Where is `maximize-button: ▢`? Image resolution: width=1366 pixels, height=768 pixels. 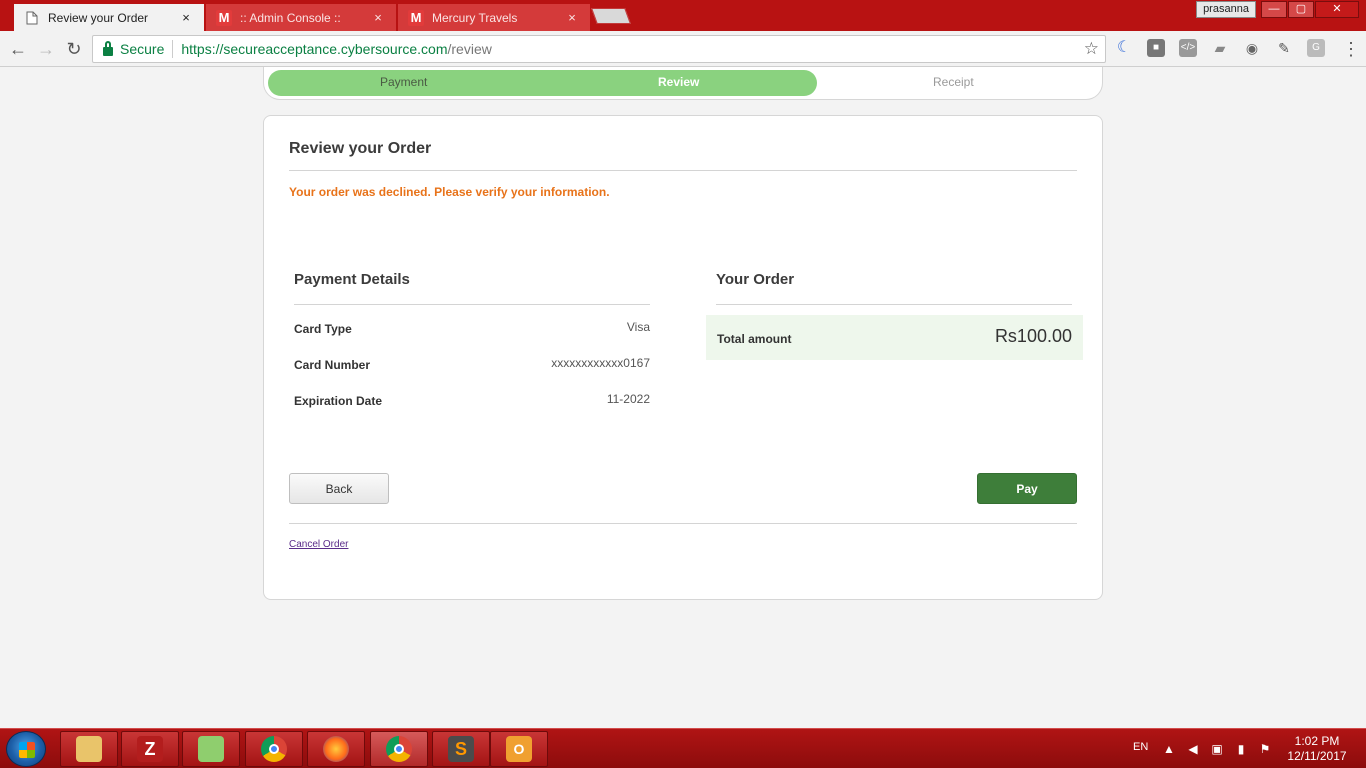 maximize-button: ▢ is located at coordinates (1301, 9).